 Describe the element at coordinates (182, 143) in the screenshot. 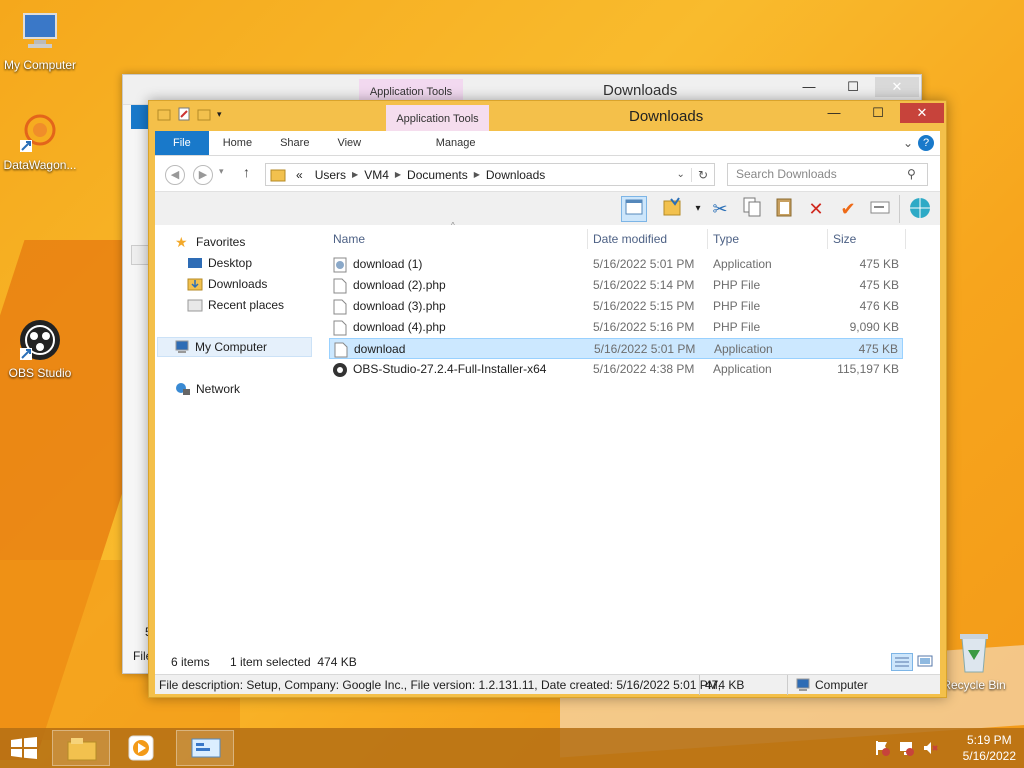

I see `tab-file: File` at that location.